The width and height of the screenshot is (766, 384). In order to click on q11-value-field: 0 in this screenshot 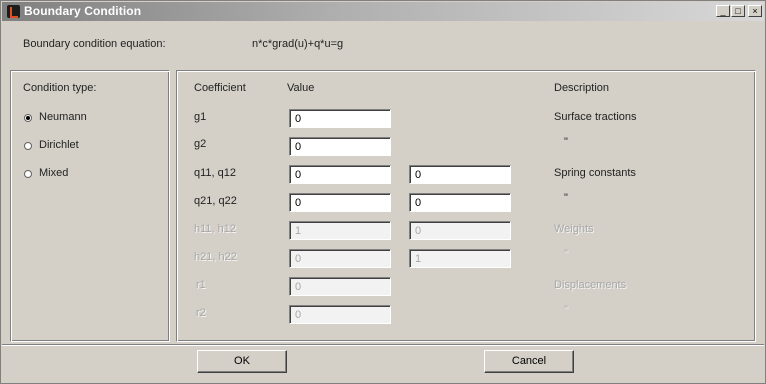, I will do `click(340, 174)`.